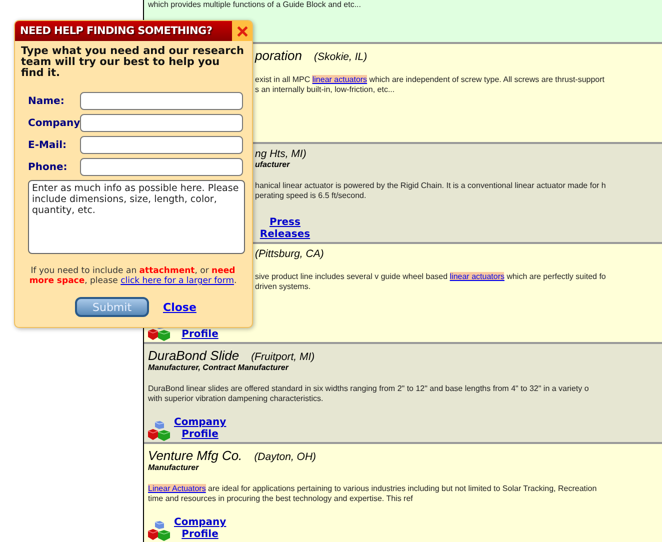  Describe the element at coordinates (200, 335) in the screenshot. I see `profile-link: Profile` at that location.